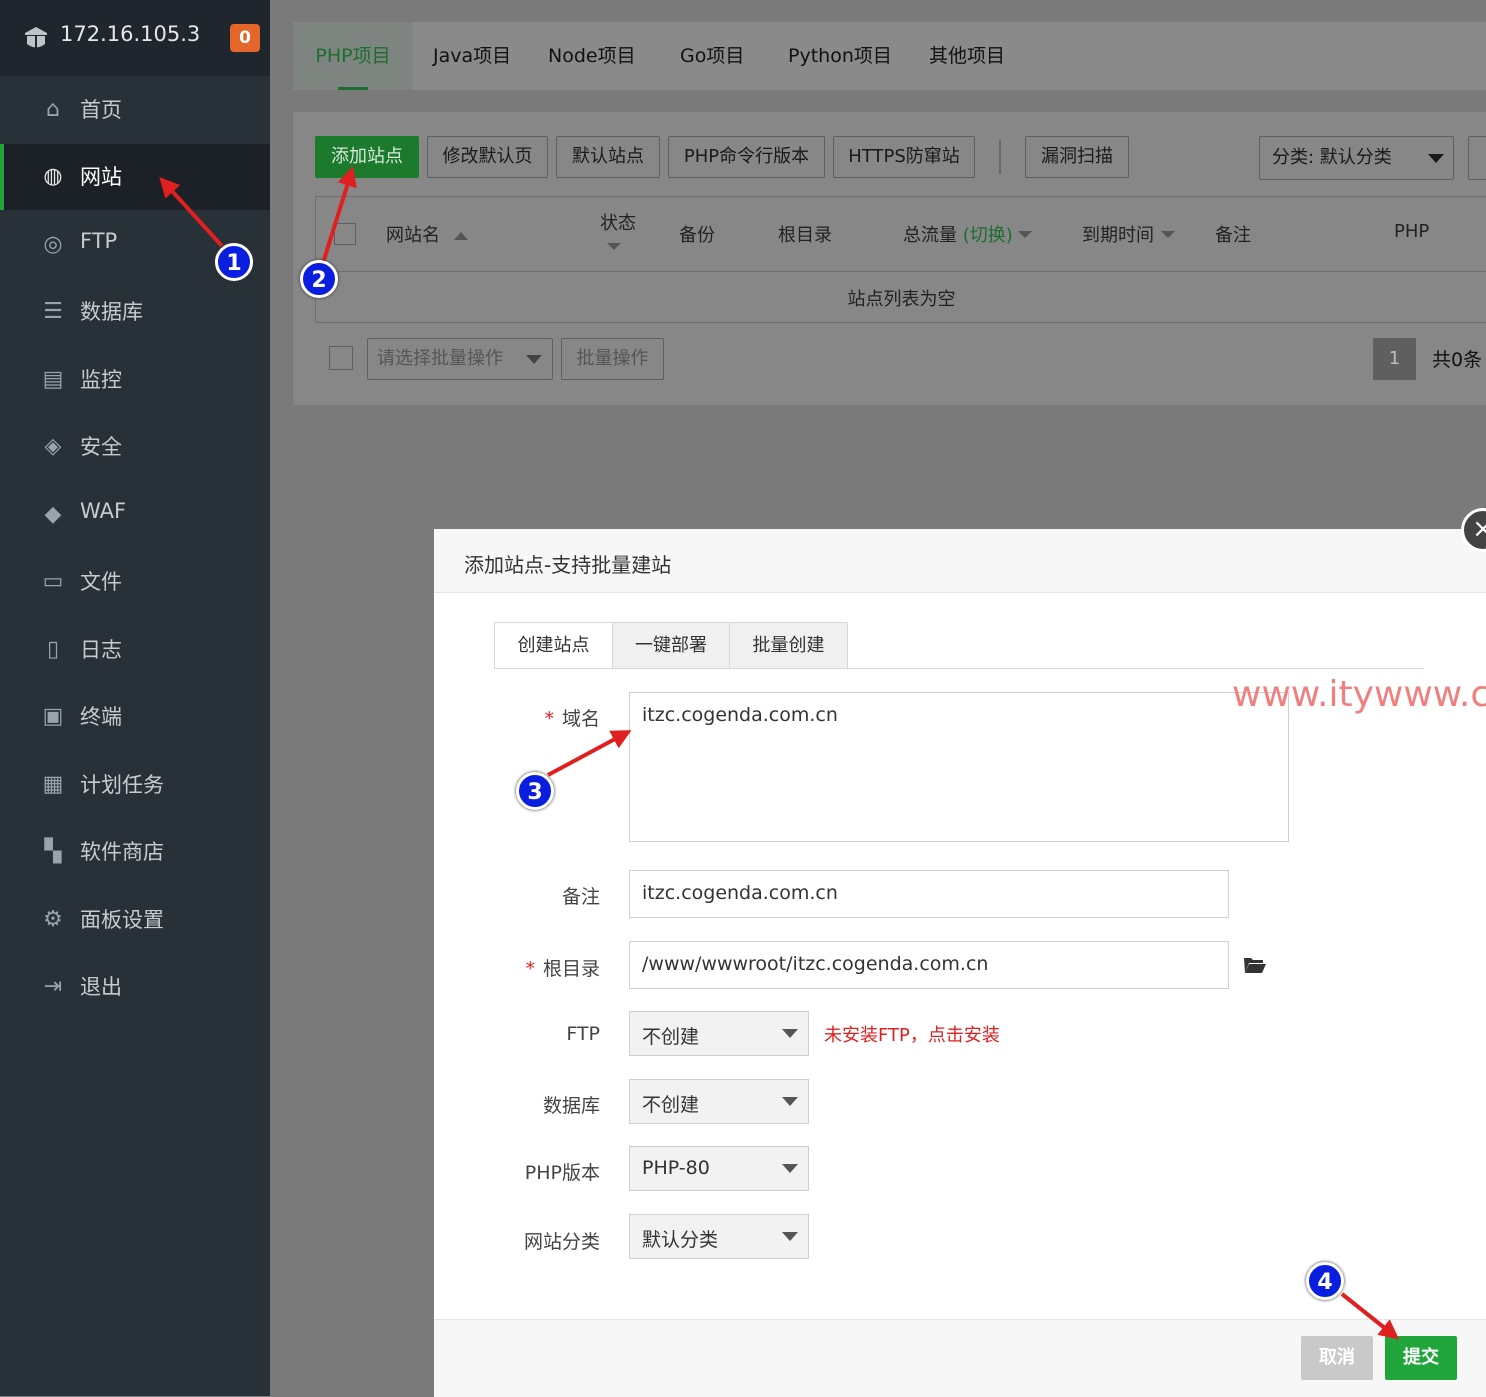 Image resolution: width=1486 pixels, height=1397 pixels. I want to click on remark-label: 备注, so click(580, 897).